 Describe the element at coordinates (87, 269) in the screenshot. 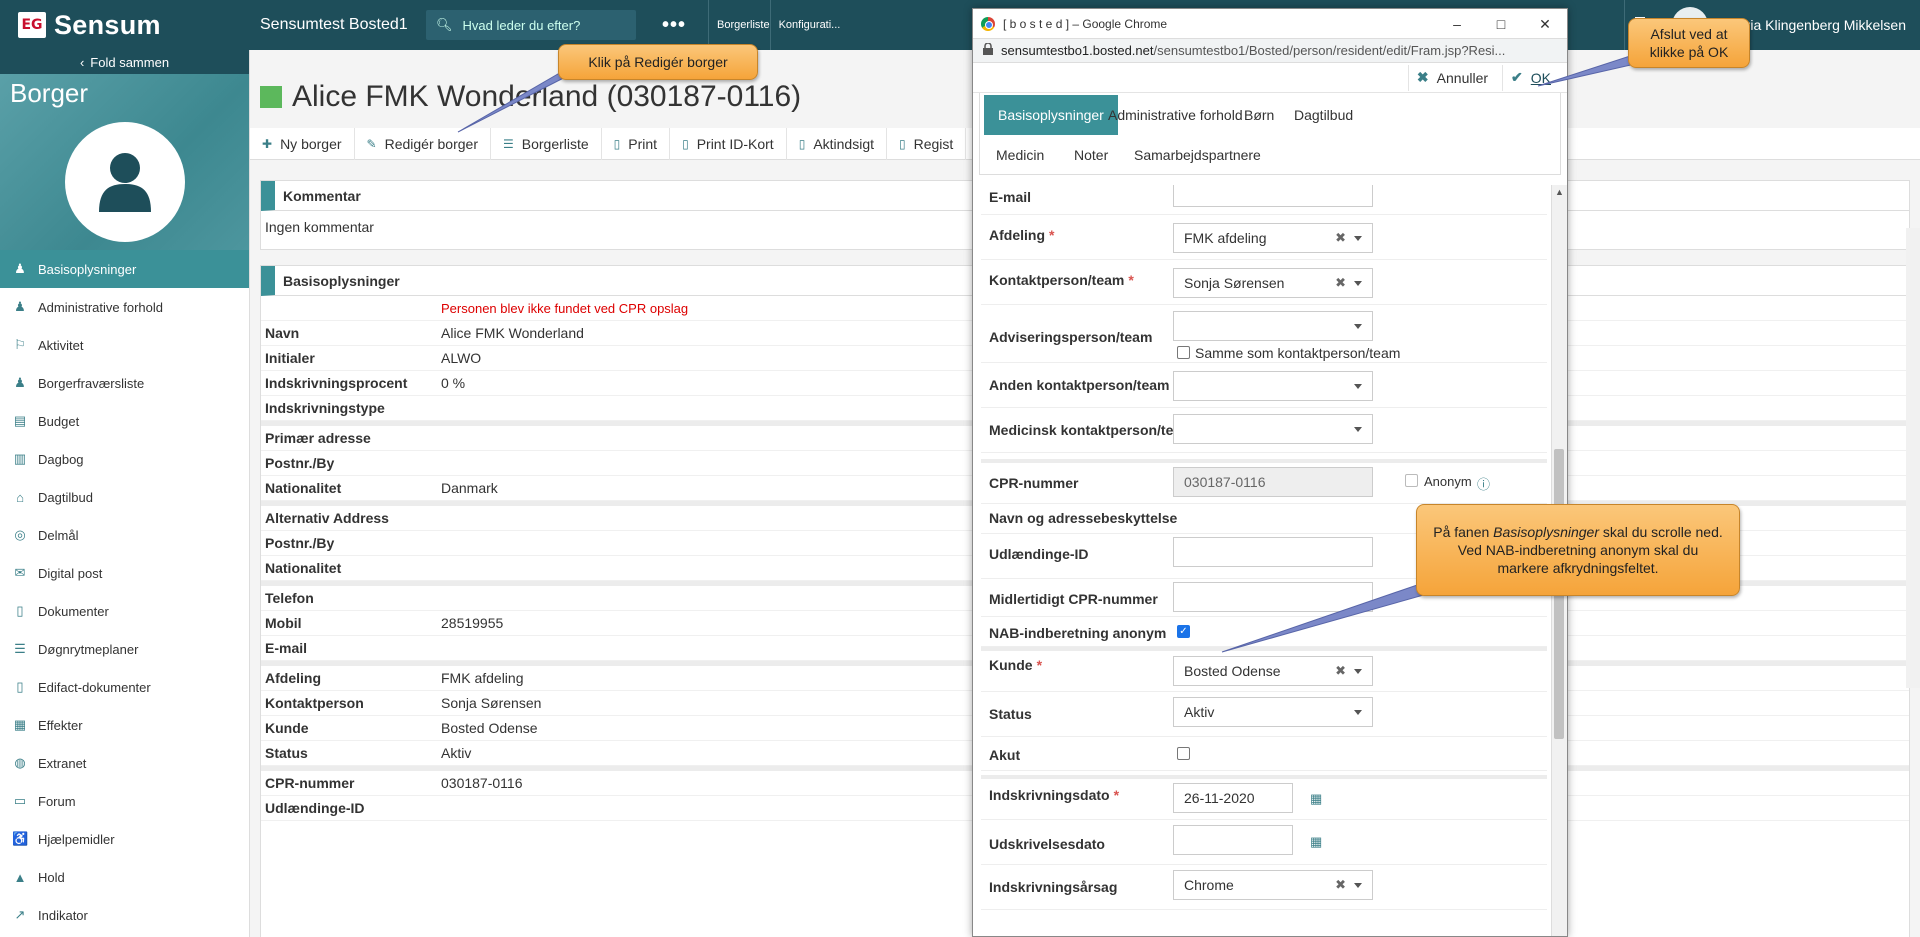

I see `sidebar-item-label: Basisoplysninger` at that location.